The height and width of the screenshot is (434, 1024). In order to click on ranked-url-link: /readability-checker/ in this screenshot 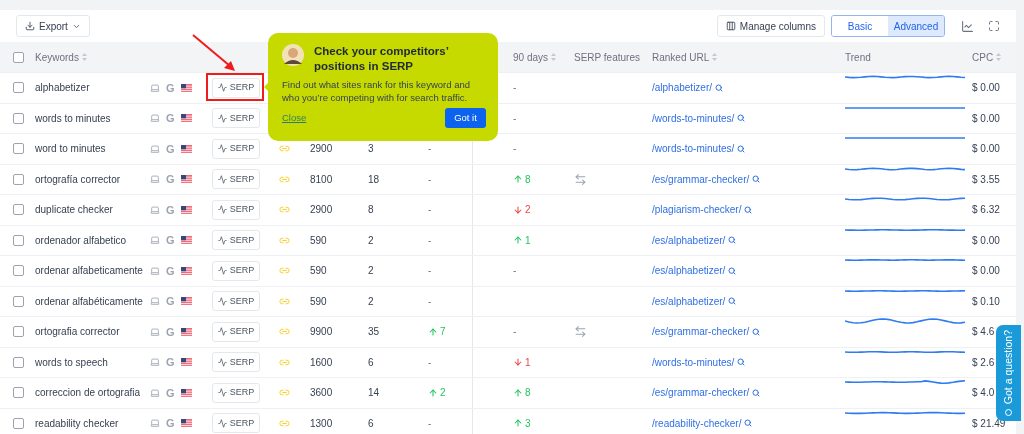, I will do `click(697, 423)`.